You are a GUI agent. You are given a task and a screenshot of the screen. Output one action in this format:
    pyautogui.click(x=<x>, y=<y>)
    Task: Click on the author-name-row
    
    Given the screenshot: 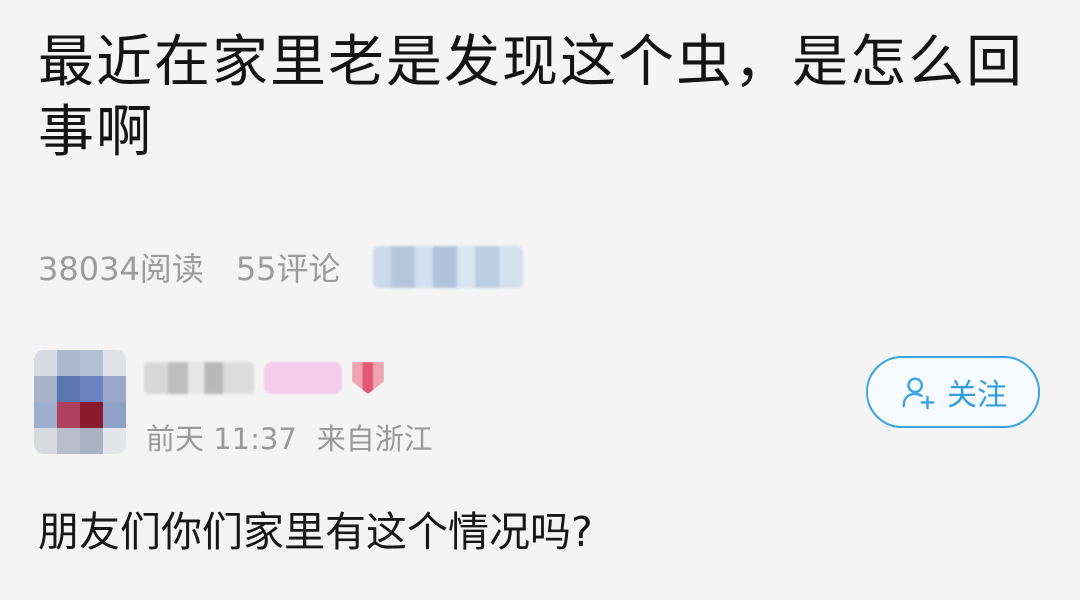 What is the action you would take?
    pyautogui.click(x=264, y=378)
    